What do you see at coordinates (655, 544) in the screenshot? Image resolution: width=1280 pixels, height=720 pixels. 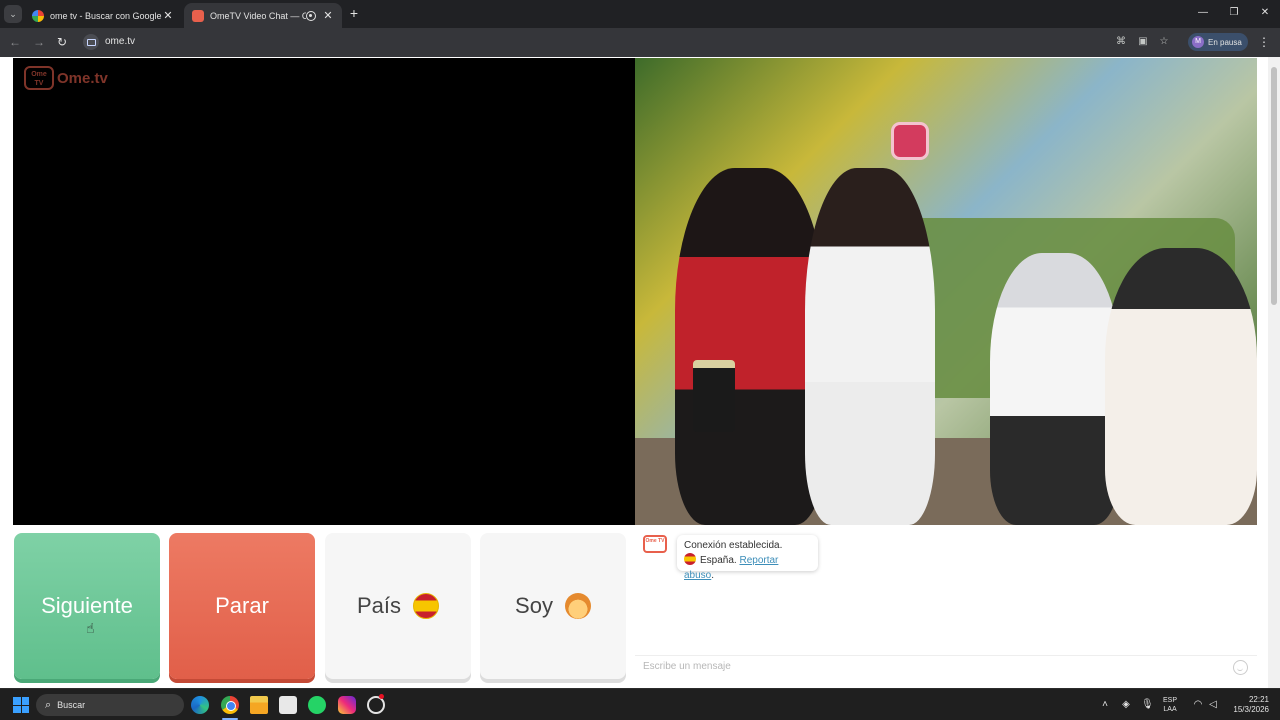 I see `chat-ometv-logo-icon: Ome TV` at bounding box center [655, 544].